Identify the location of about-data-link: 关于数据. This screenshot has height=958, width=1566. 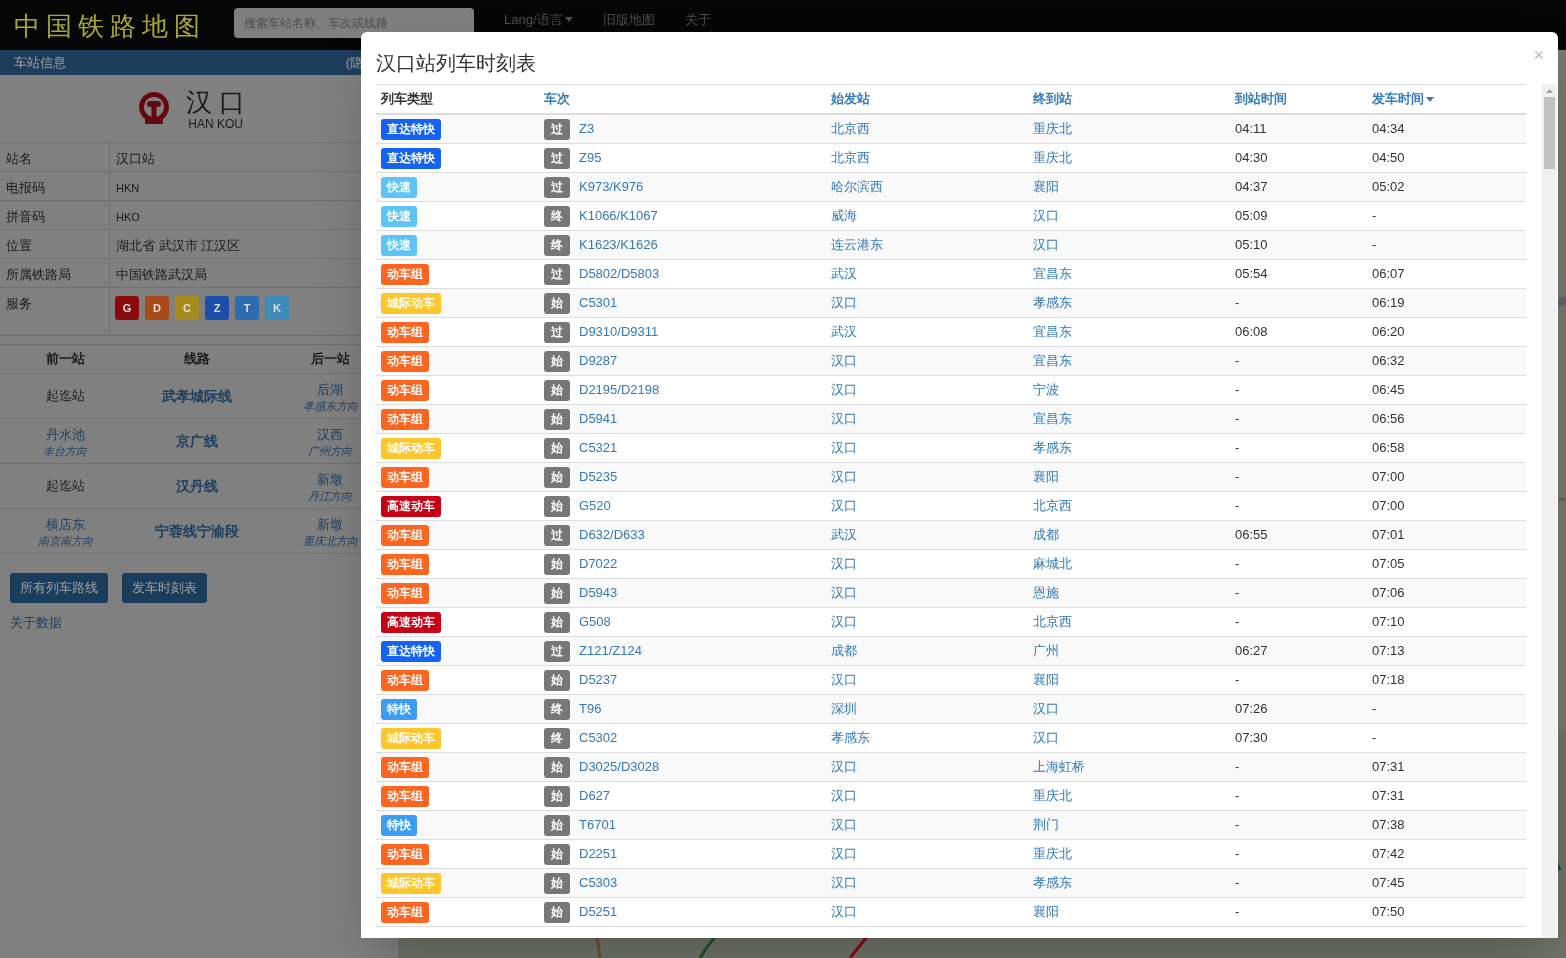
(36, 623).